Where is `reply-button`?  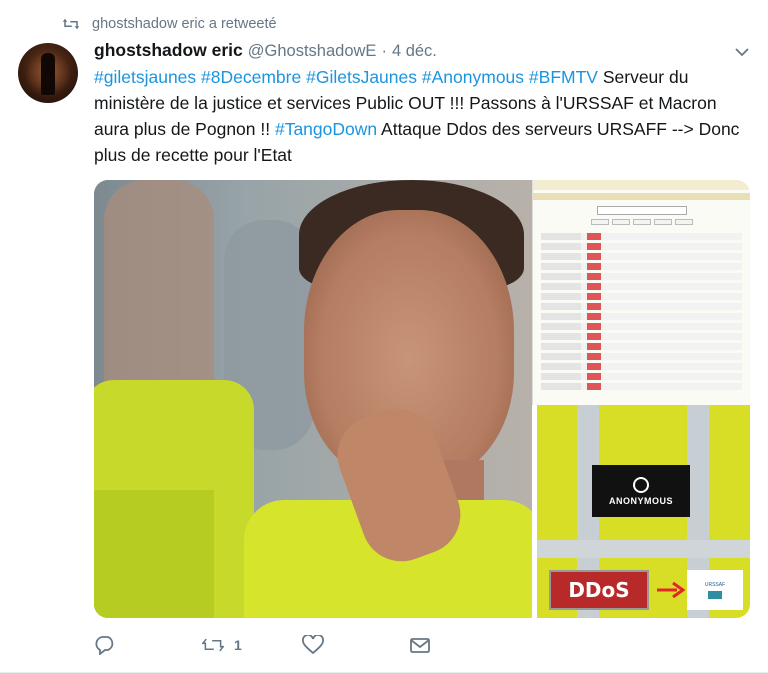
reply-button is located at coordinates (105, 645).